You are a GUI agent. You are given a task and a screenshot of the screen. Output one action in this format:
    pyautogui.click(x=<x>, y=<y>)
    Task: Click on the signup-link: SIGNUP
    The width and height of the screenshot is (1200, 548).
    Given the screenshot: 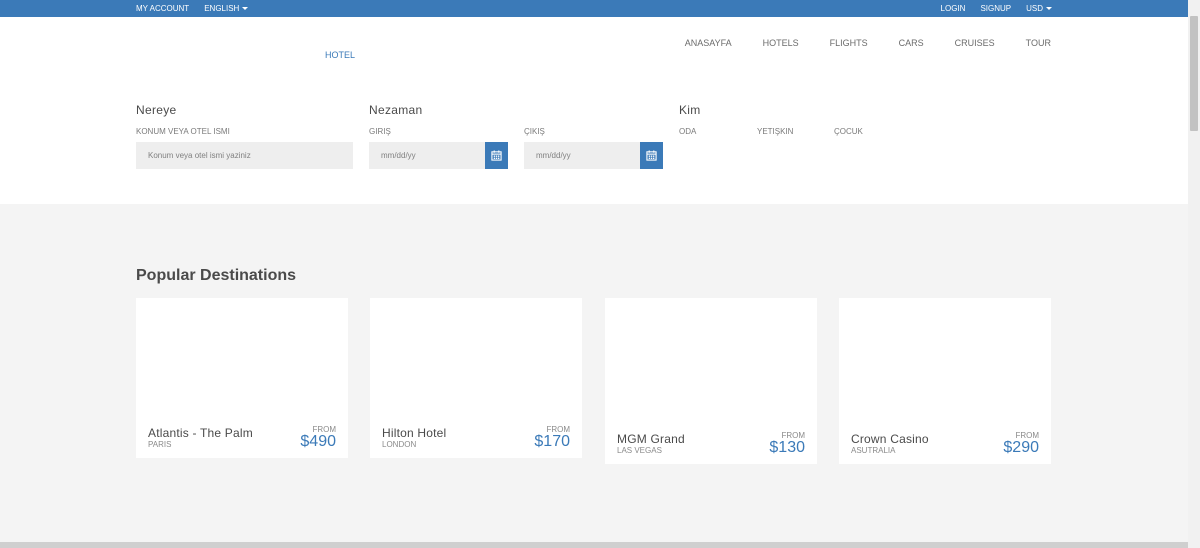 What is the action you would take?
    pyautogui.click(x=995, y=8)
    